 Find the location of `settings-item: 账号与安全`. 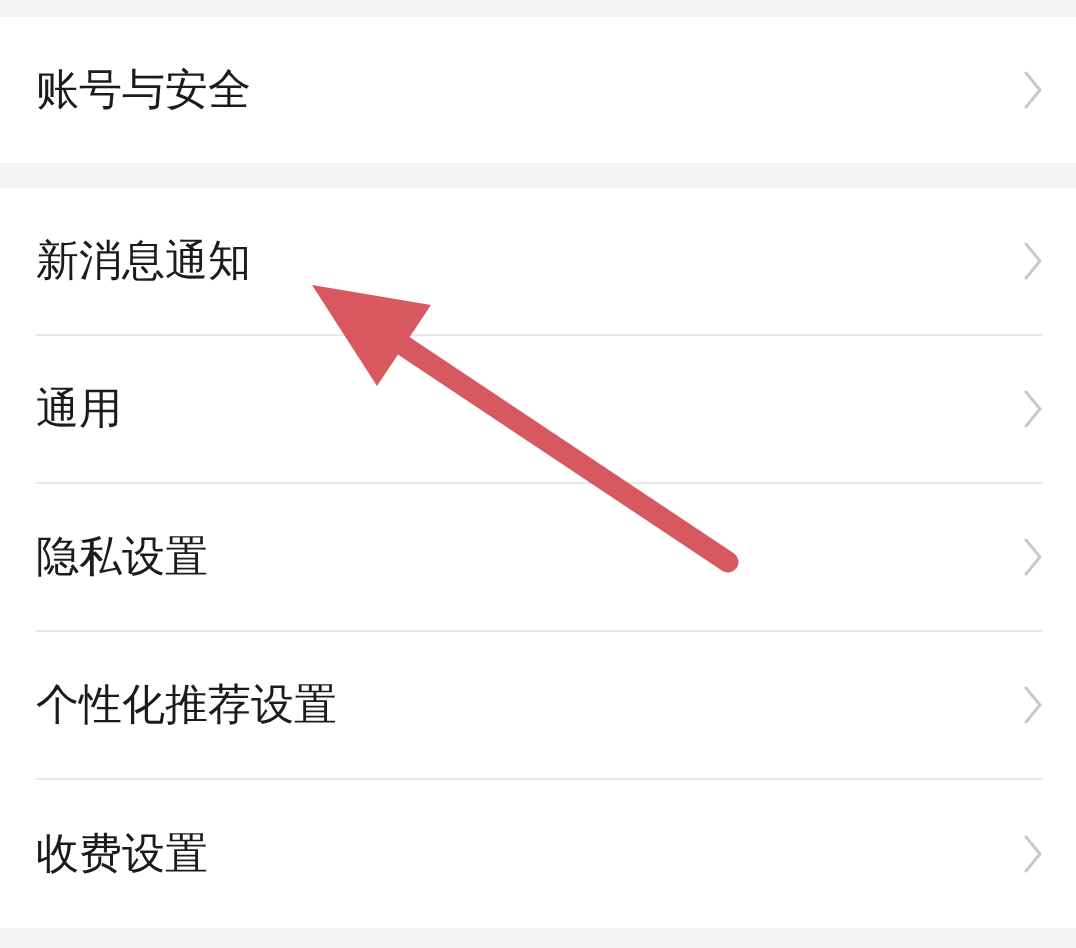

settings-item: 账号与安全 is located at coordinates (539, 90).